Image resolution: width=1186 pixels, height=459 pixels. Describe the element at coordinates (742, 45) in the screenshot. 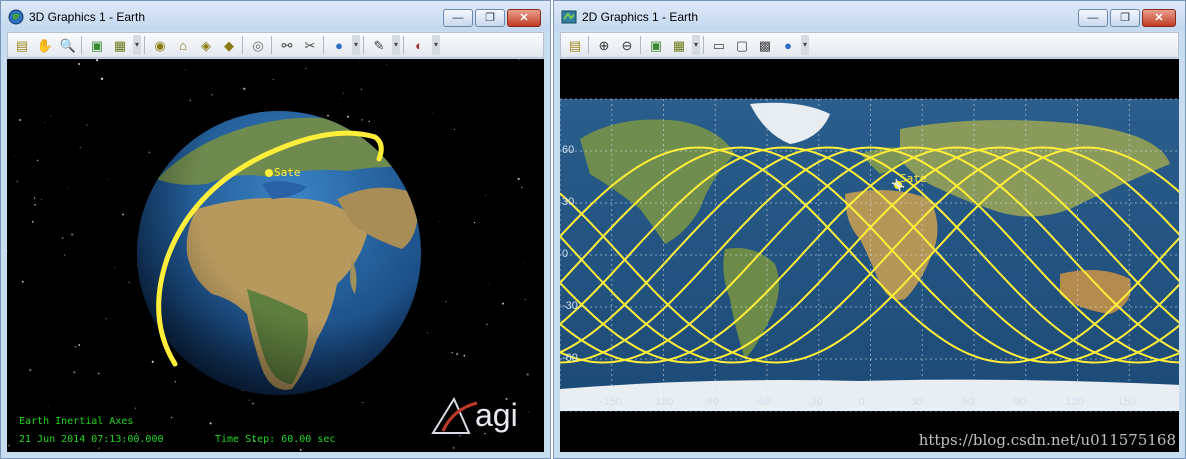

I see `aspect-ratio-icon: ▢` at that location.